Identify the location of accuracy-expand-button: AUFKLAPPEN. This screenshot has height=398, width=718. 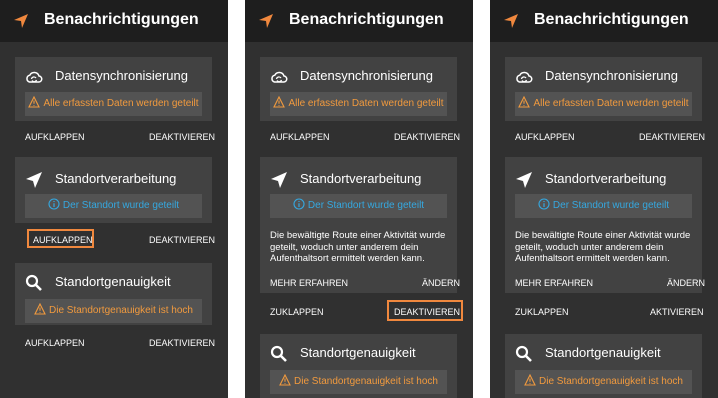
(55, 343).